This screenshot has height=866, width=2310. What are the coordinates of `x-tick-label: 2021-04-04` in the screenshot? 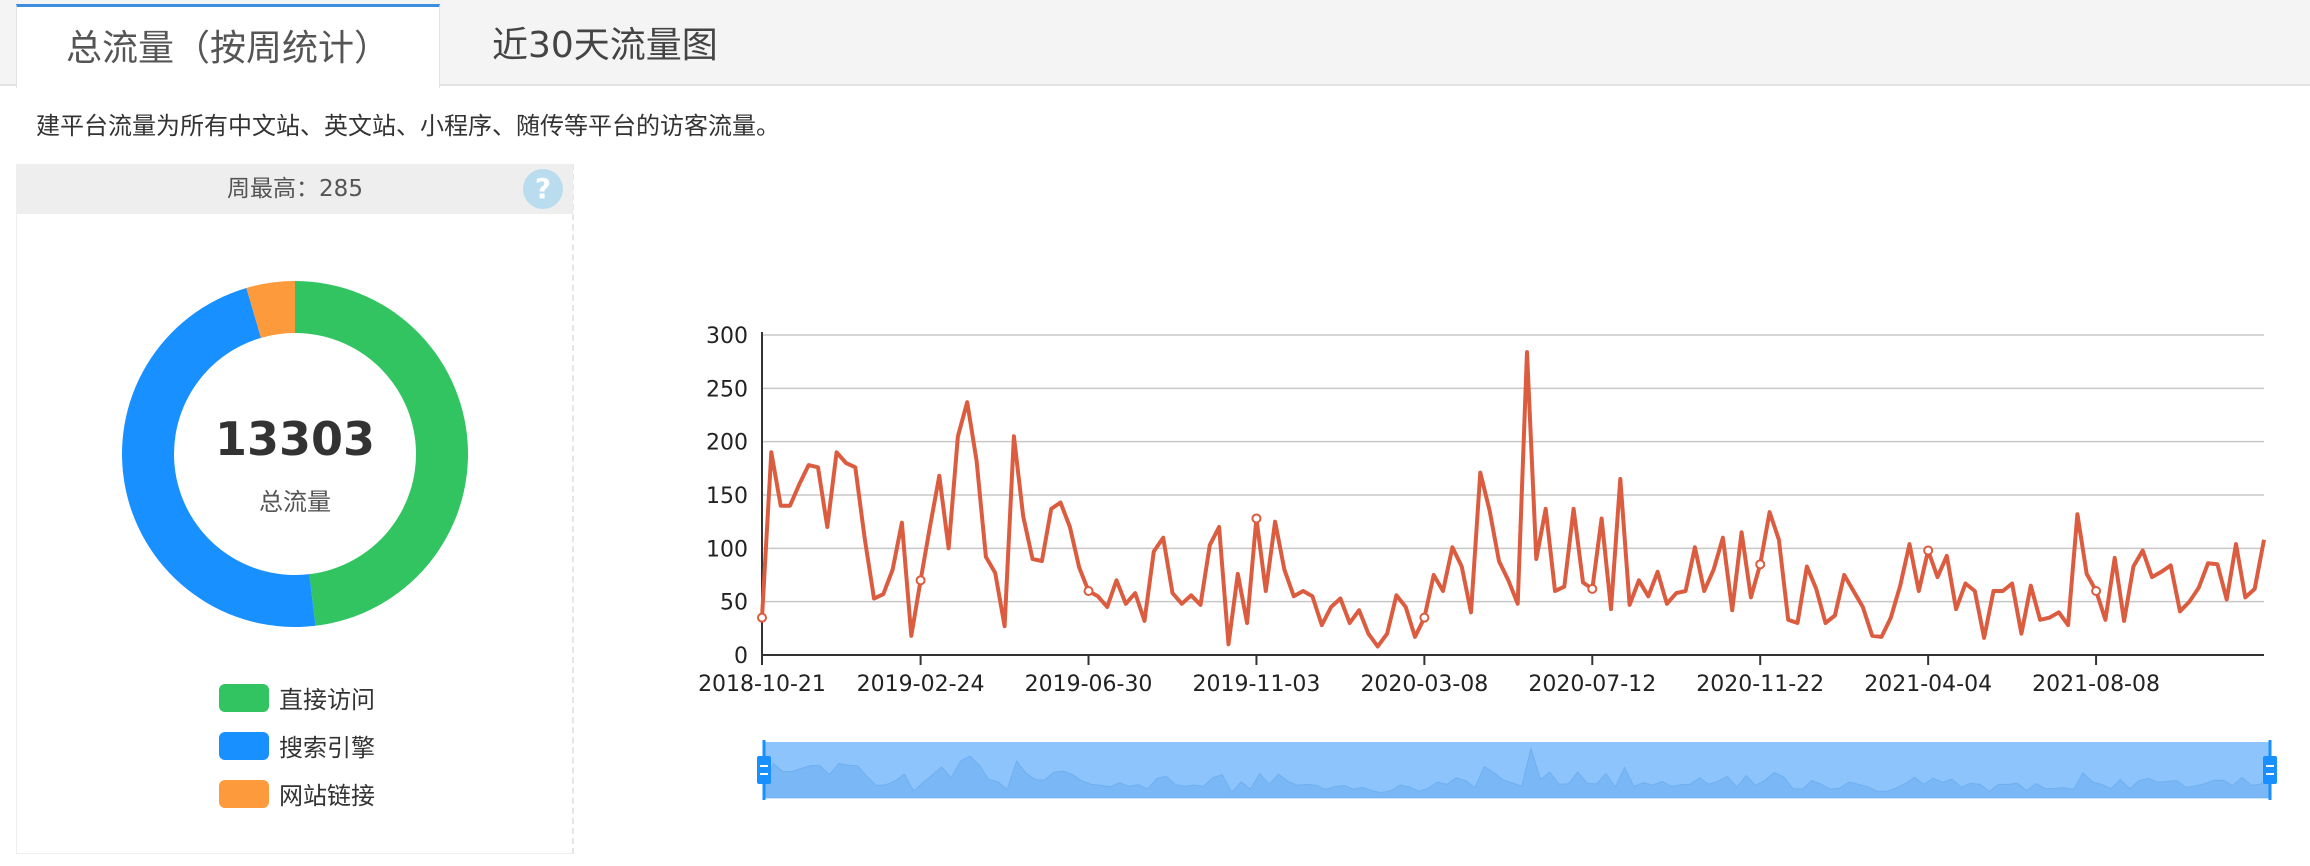 It's located at (1928, 684).